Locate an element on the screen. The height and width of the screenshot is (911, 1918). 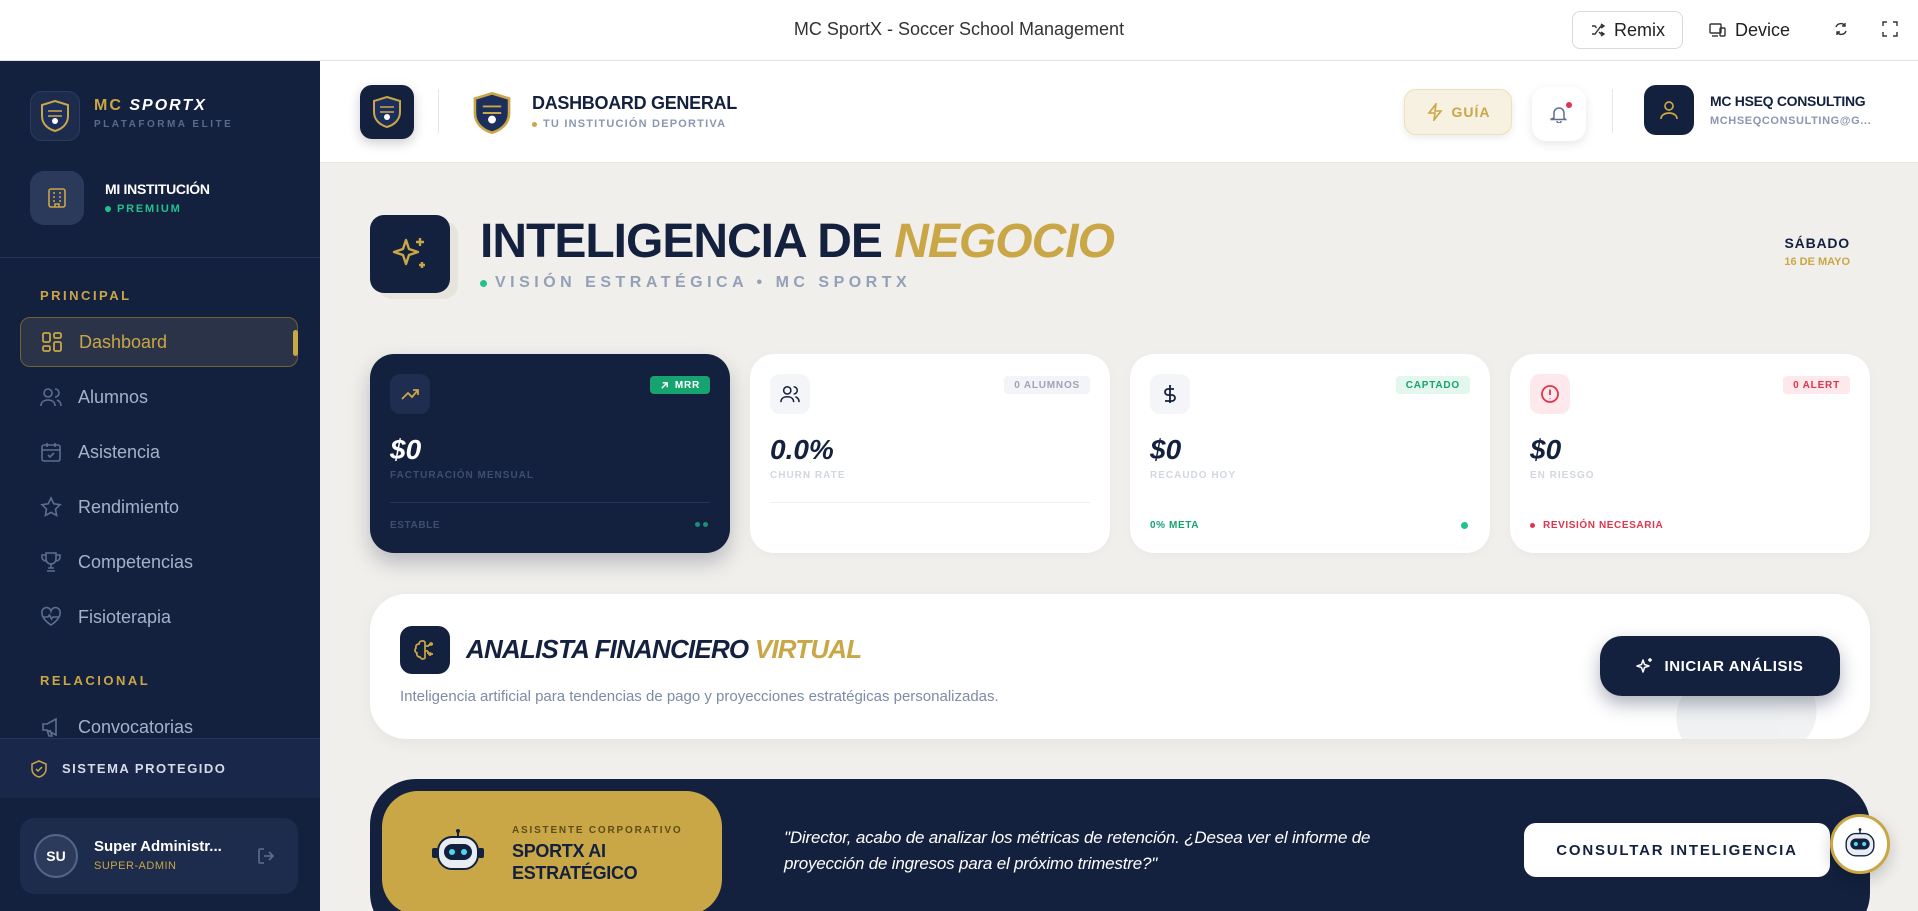
trending-up-icon is located at coordinates (410, 394).